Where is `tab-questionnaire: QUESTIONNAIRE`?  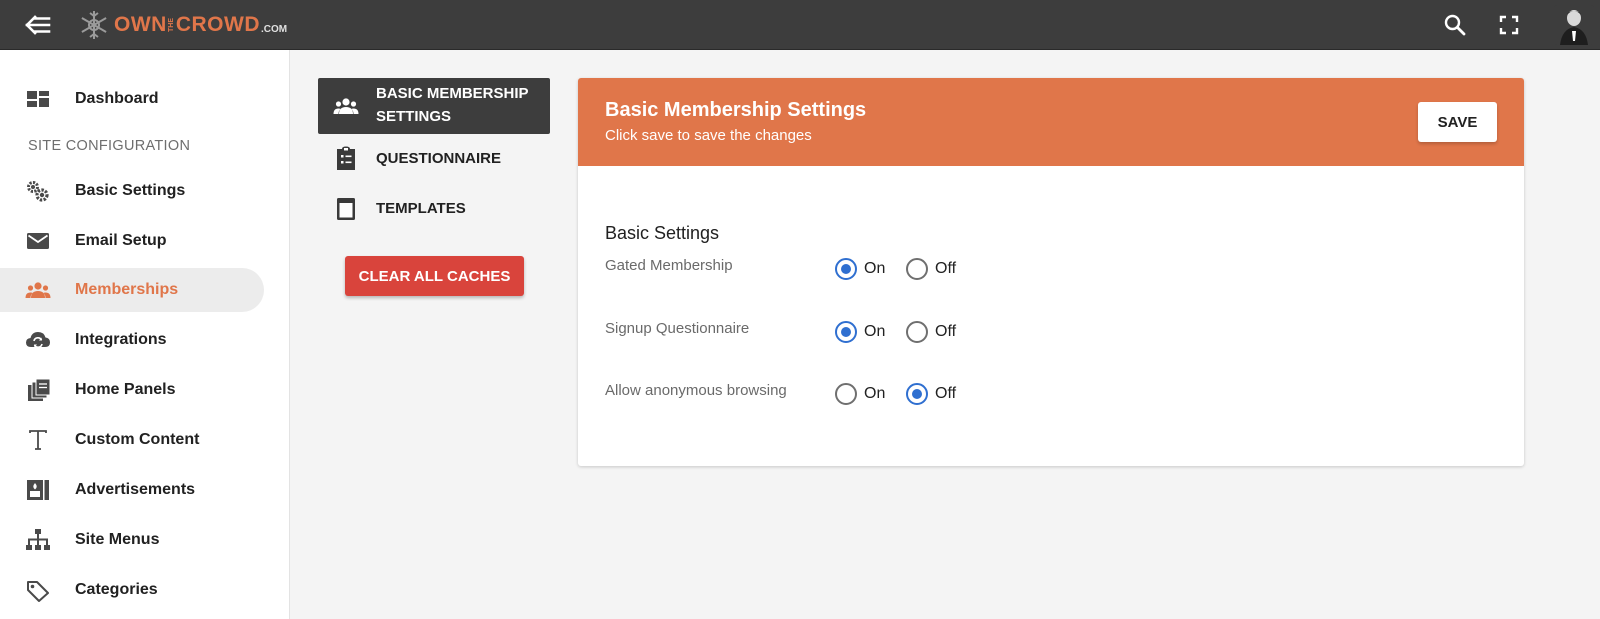 tab-questionnaire: QUESTIONNAIRE is located at coordinates (434, 159).